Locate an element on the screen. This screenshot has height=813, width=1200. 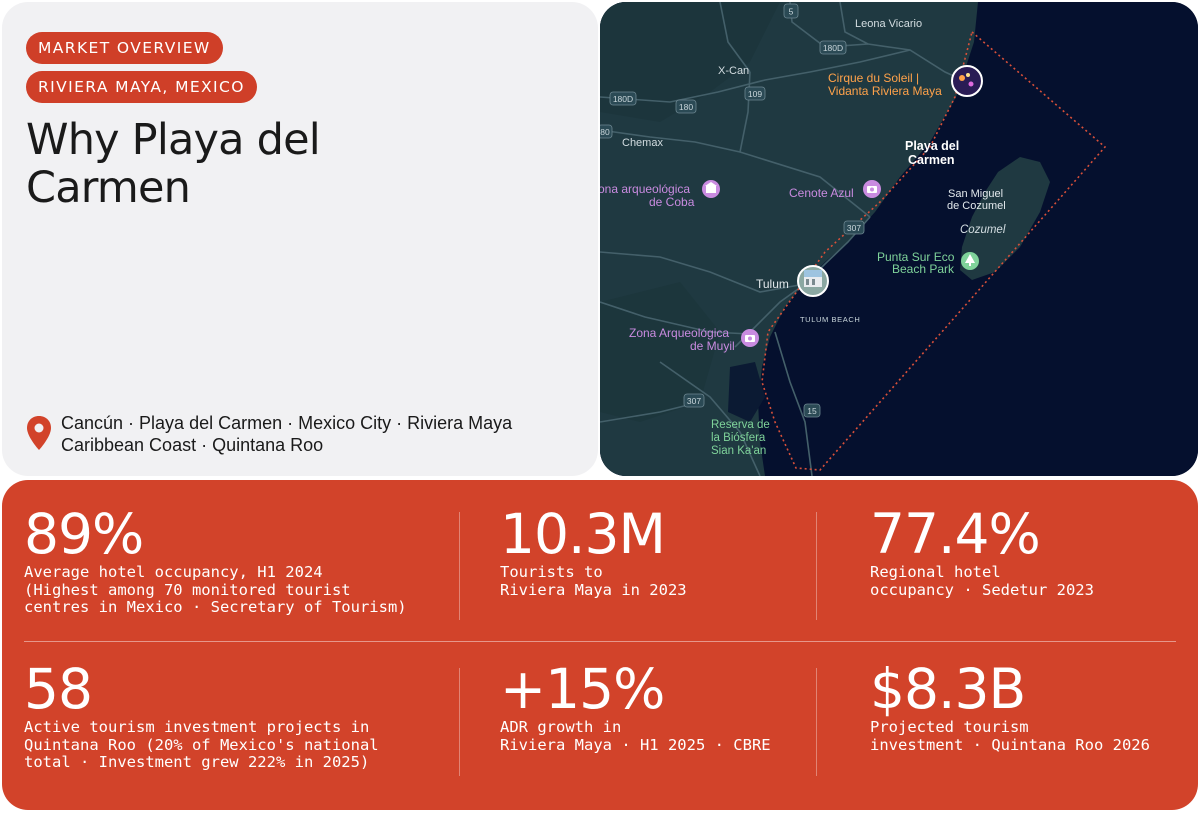
svg-text: 15 is located at coordinates (812, 411).